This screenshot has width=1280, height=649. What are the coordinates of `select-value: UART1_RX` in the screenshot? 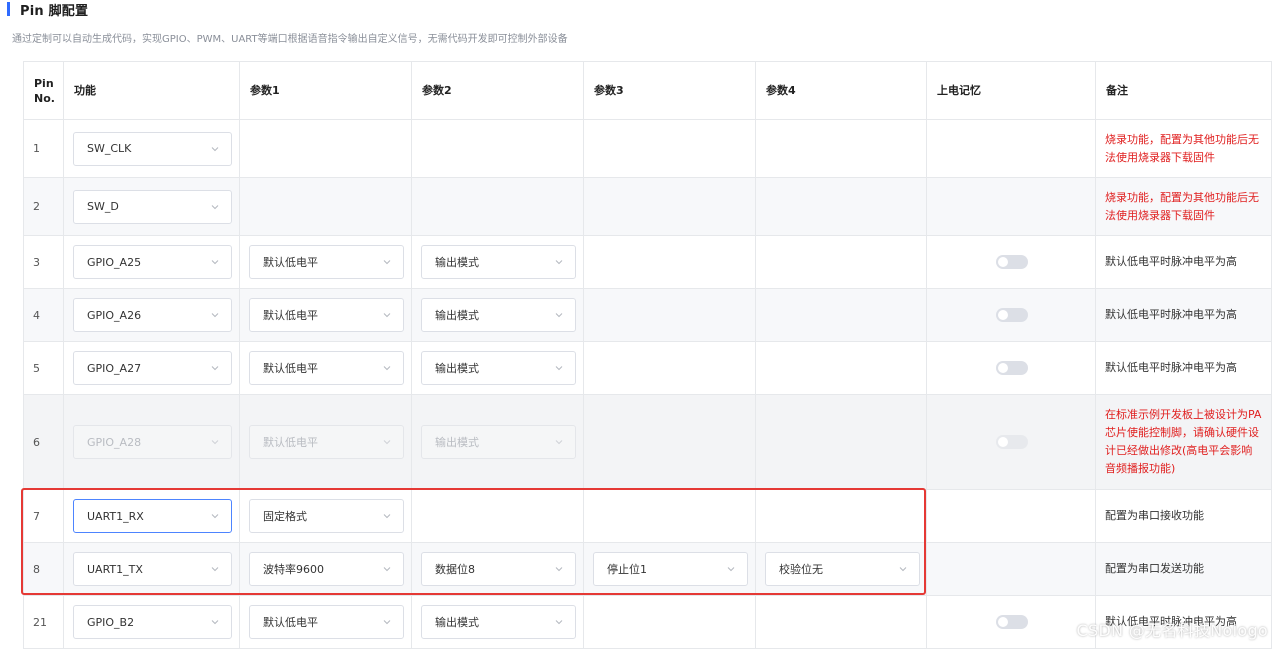 It's located at (115, 516).